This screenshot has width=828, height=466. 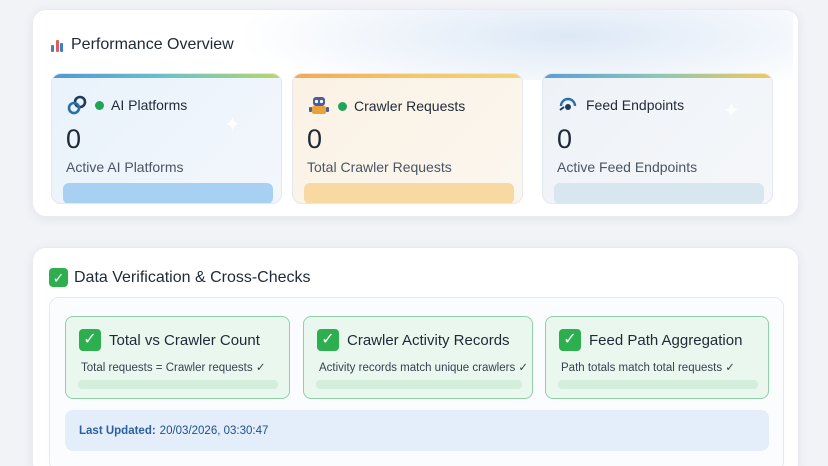 What do you see at coordinates (184, 340) in the screenshot?
I see `check-title: Total vs Crawler Count` at bounding box center [184, 340].